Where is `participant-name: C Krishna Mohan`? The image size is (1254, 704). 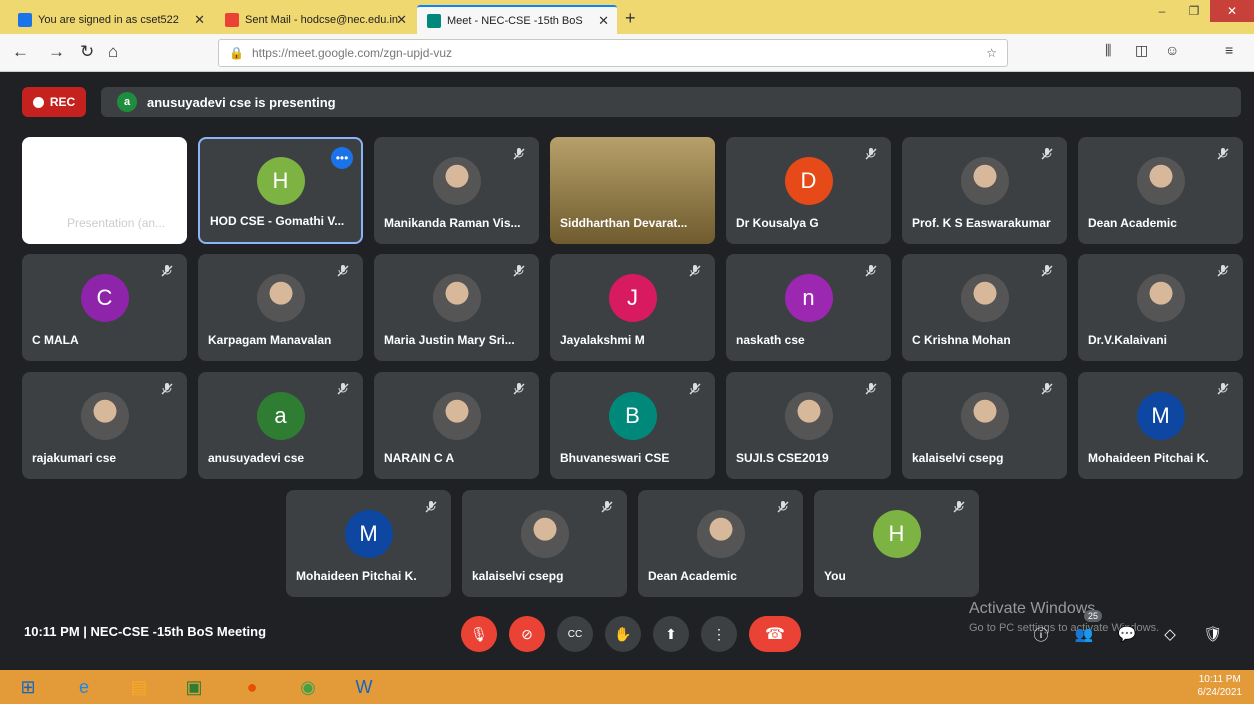
participant-name: C Krishna Mohan is located at coordinates (961, 340).